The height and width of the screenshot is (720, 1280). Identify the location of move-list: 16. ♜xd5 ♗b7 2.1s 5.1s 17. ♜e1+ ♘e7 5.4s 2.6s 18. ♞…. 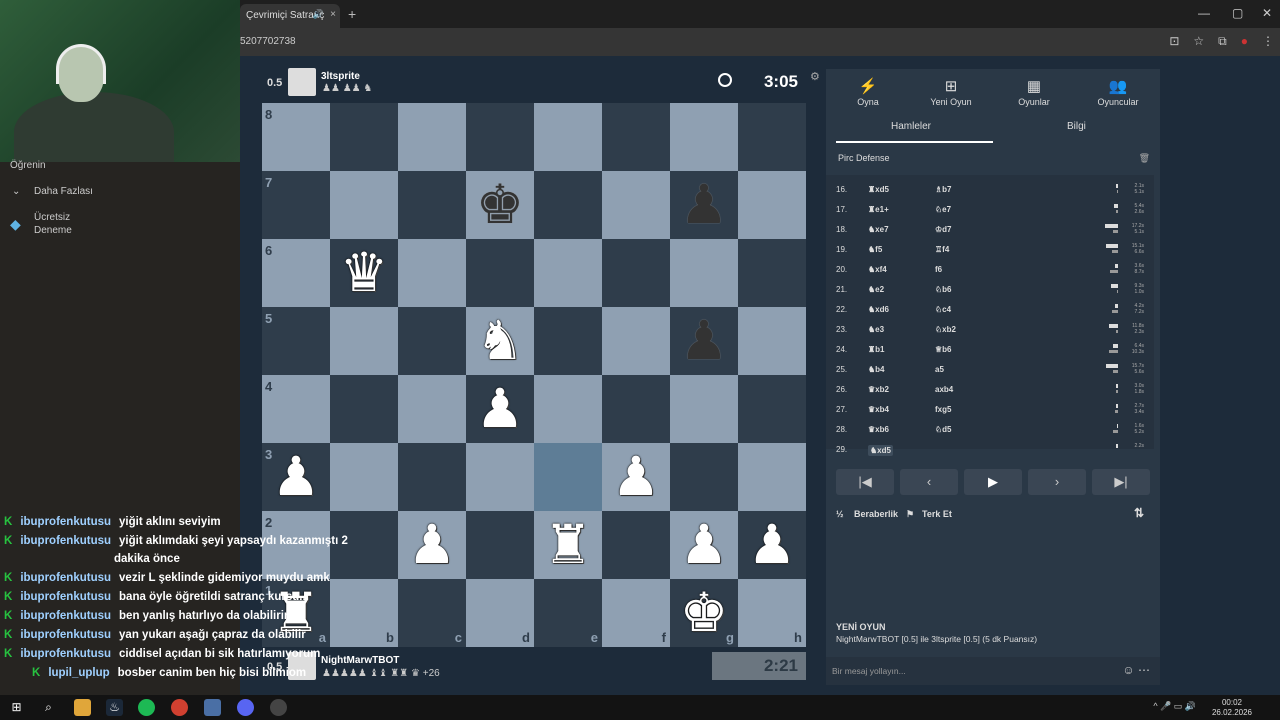
(990, 315).